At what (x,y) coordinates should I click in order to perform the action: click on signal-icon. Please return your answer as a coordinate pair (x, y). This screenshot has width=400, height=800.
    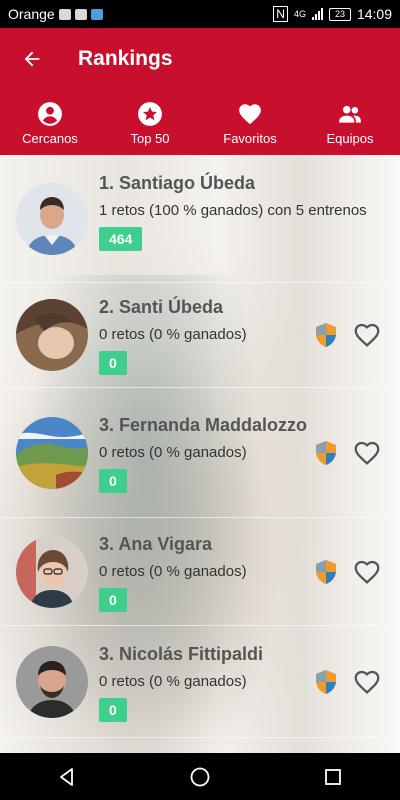
    Looking at the image, I should click on (317, 14).